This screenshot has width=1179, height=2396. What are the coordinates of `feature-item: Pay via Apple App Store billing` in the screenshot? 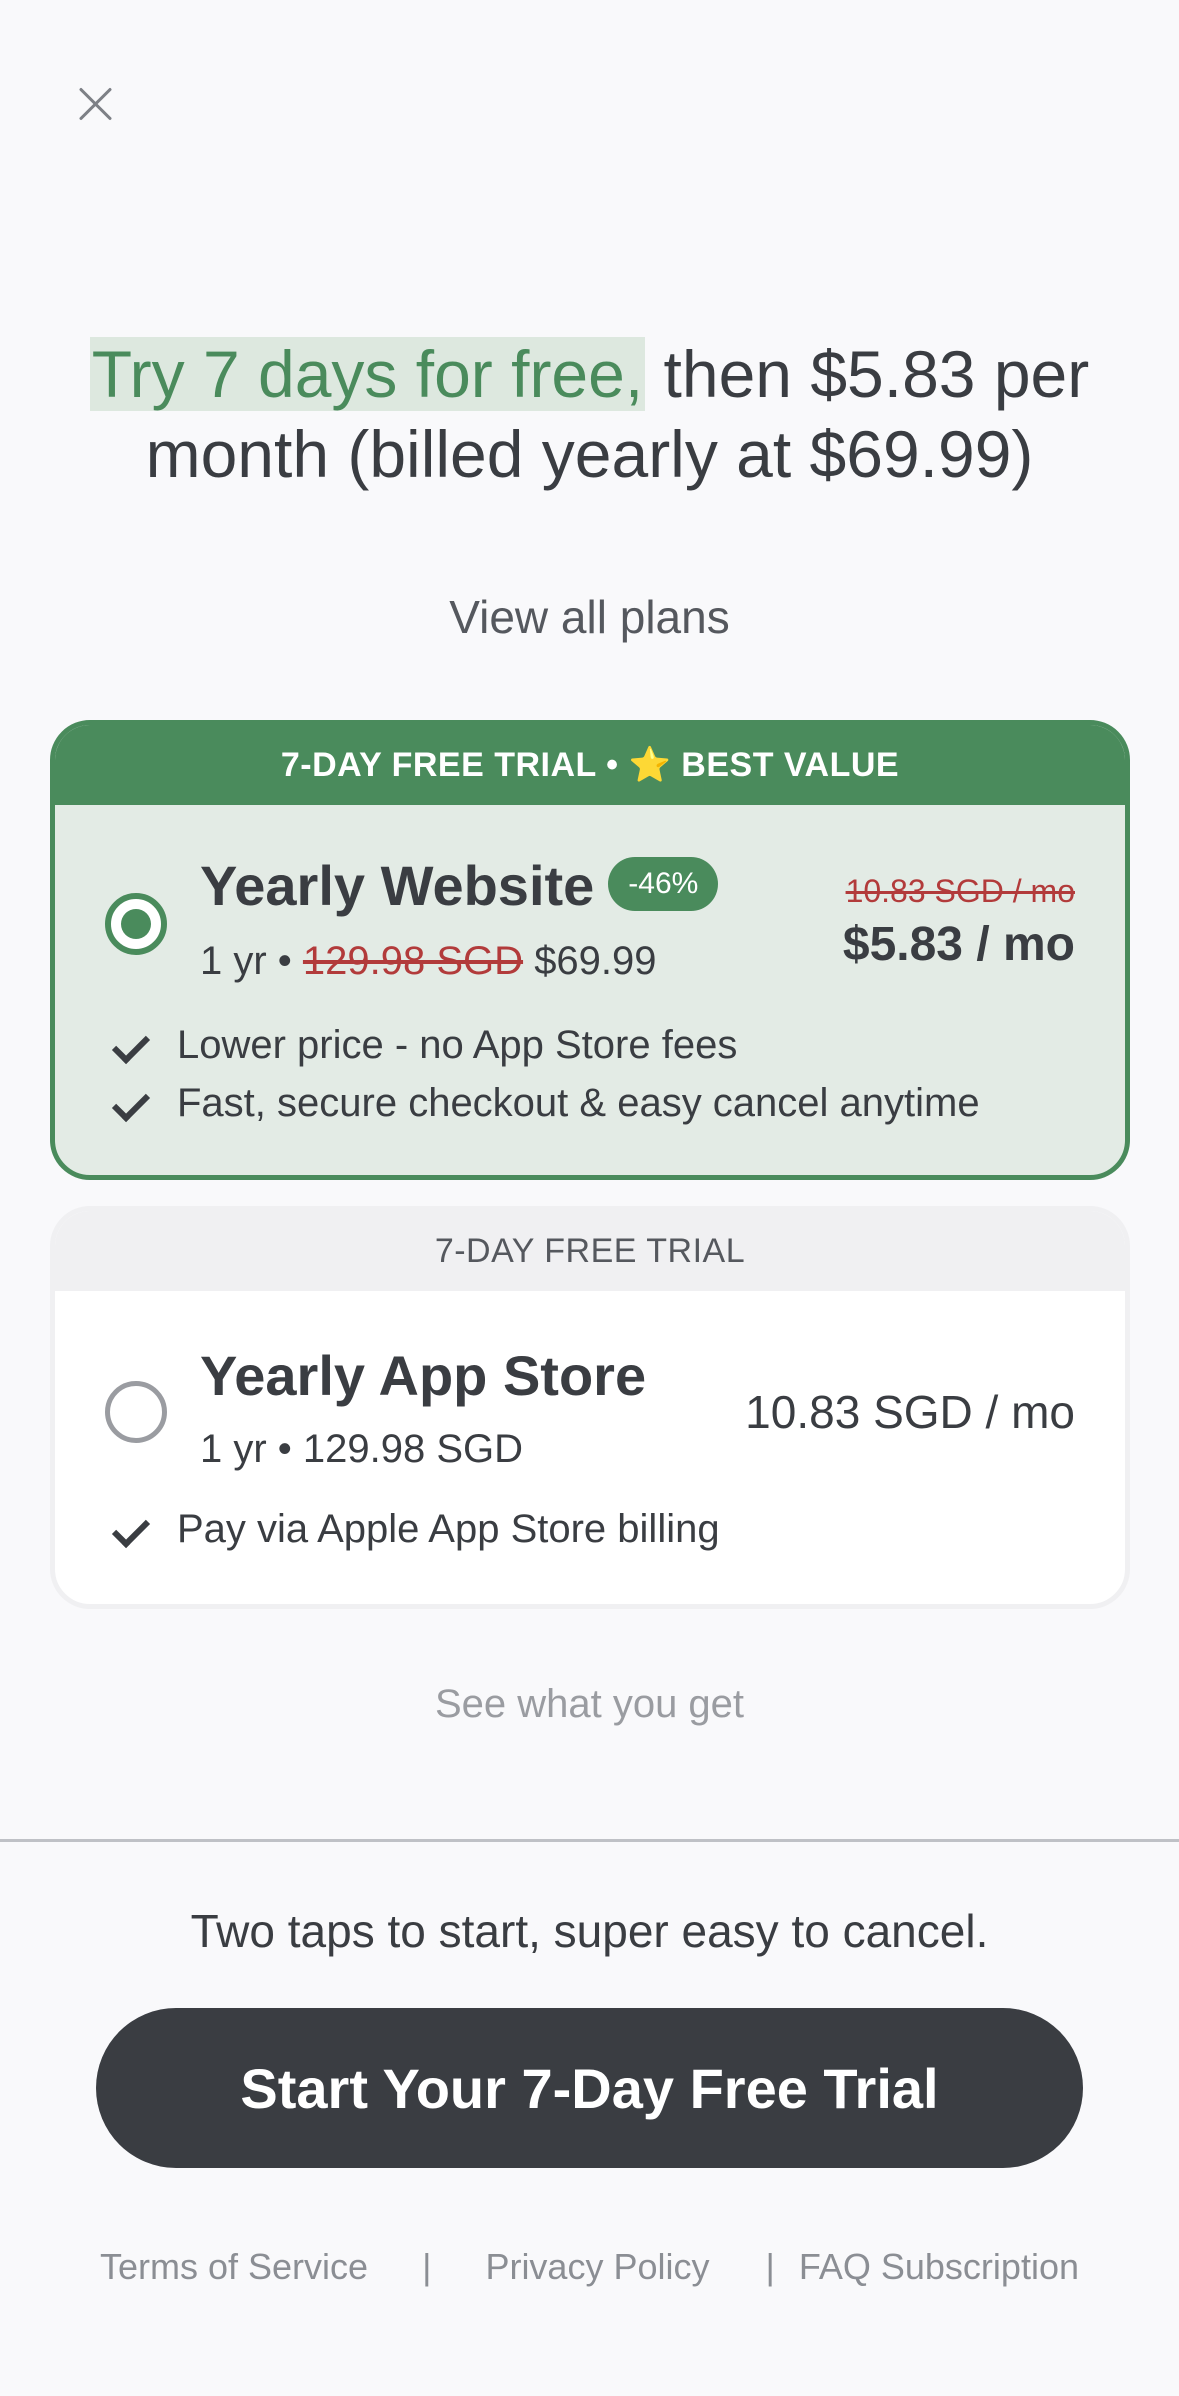 It's located at (414, 1529).